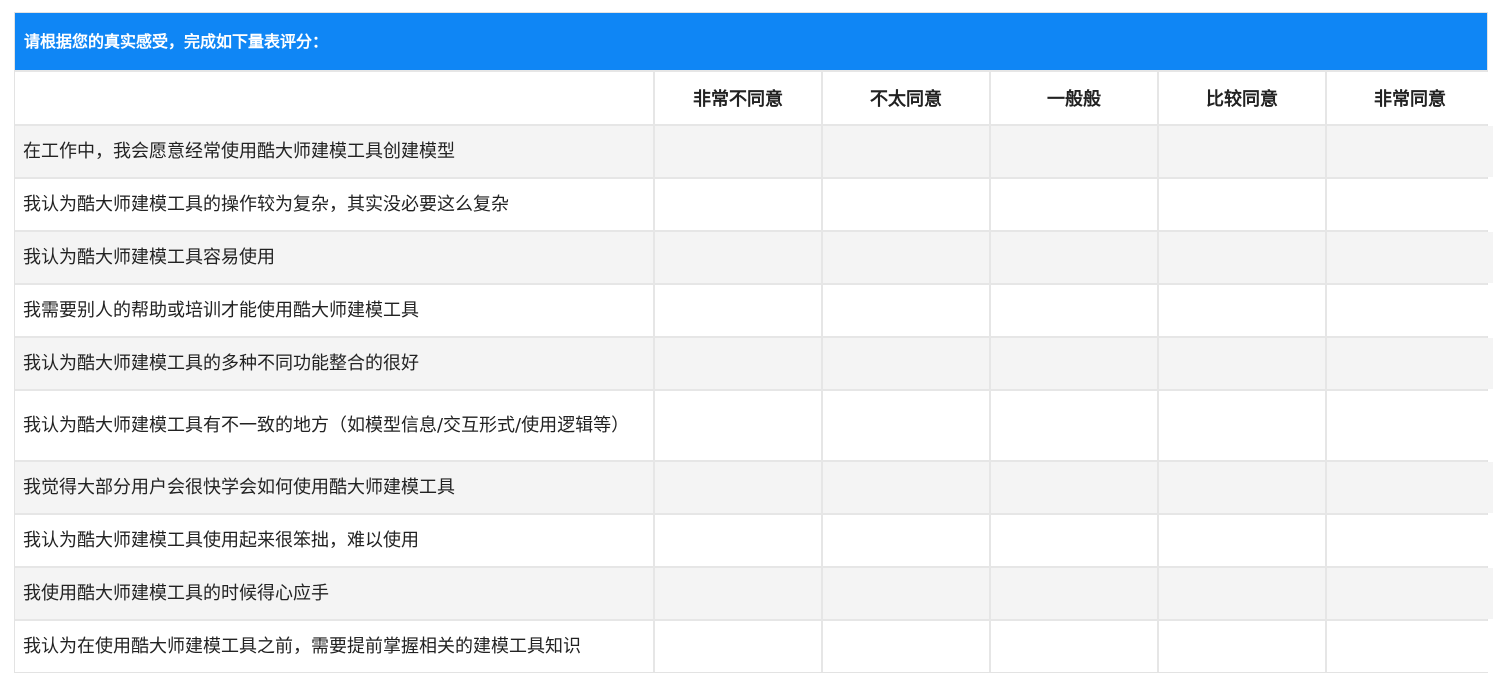 The width and height of the screenshot is (1500, 688). I want to click on question-text: 我认为酷大师建模工具的操作较为复杂，其实没必要这么复杂, so click(334, 204).